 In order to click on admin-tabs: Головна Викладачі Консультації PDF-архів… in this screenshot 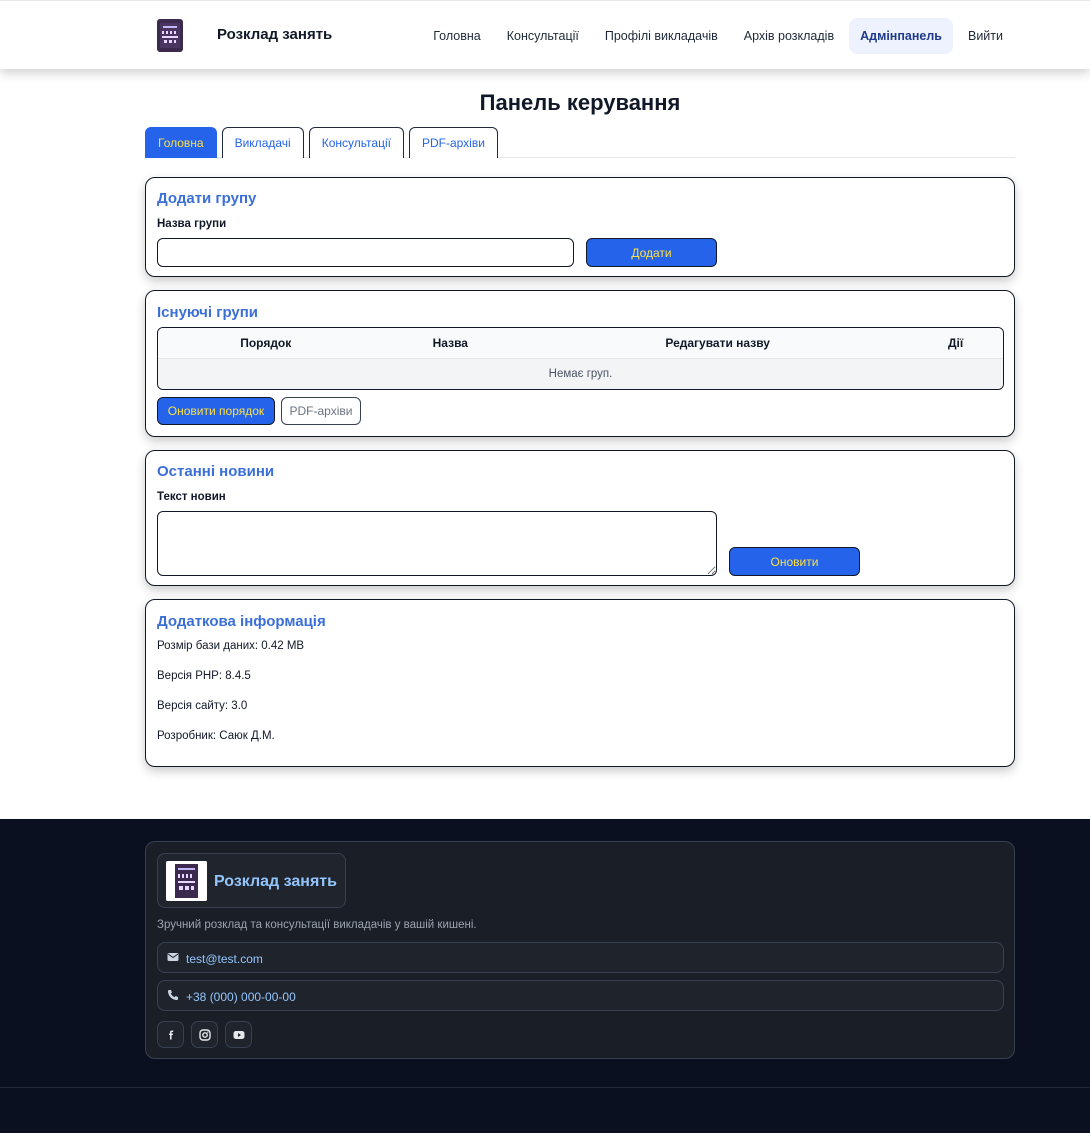, I will do `click(580, 142)`.